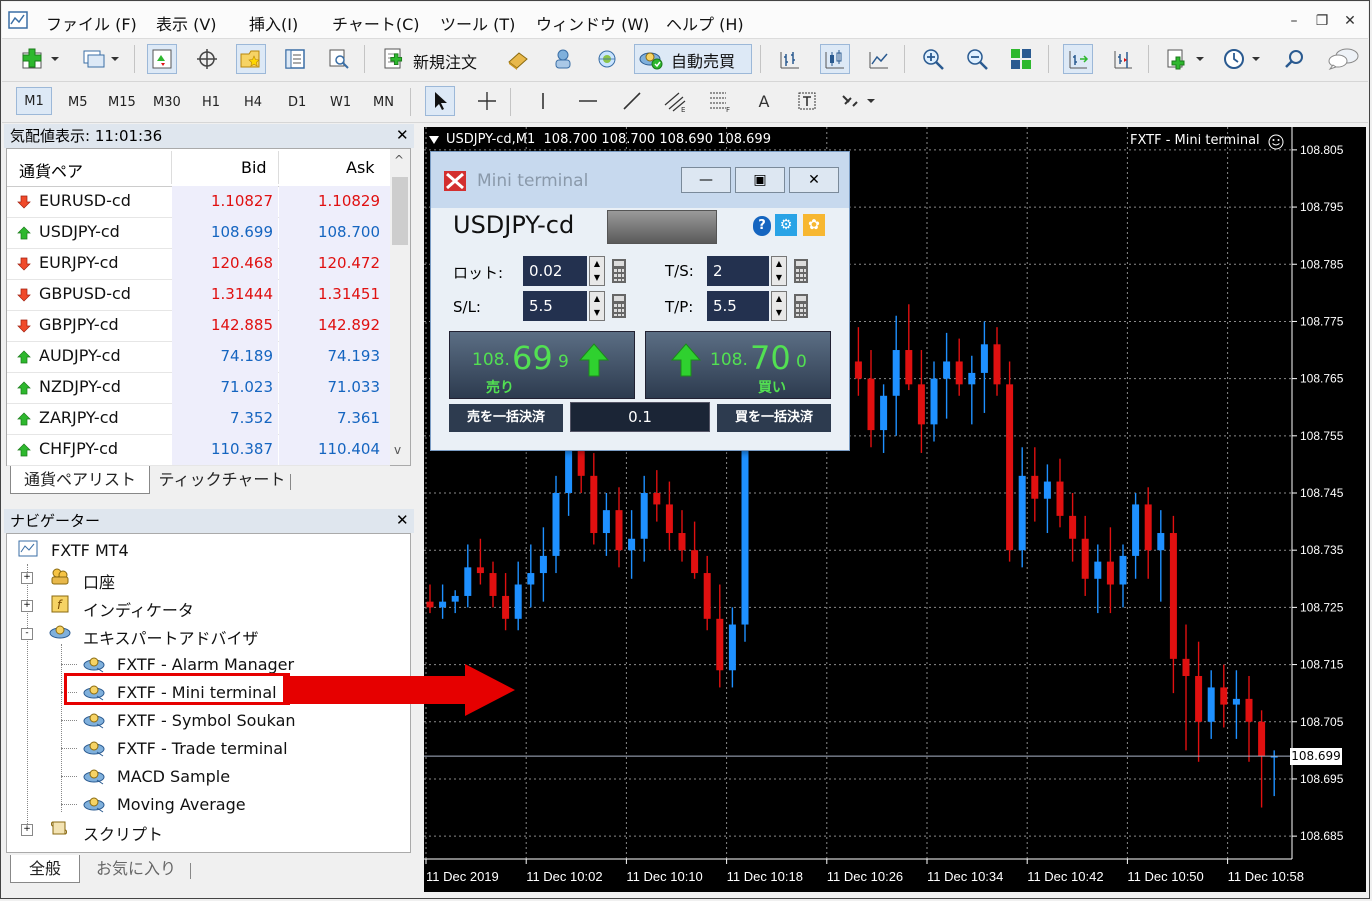  Describe the element at coordinates (1123, 59) in the screenshot. I see `chart-shift-button` at that location.